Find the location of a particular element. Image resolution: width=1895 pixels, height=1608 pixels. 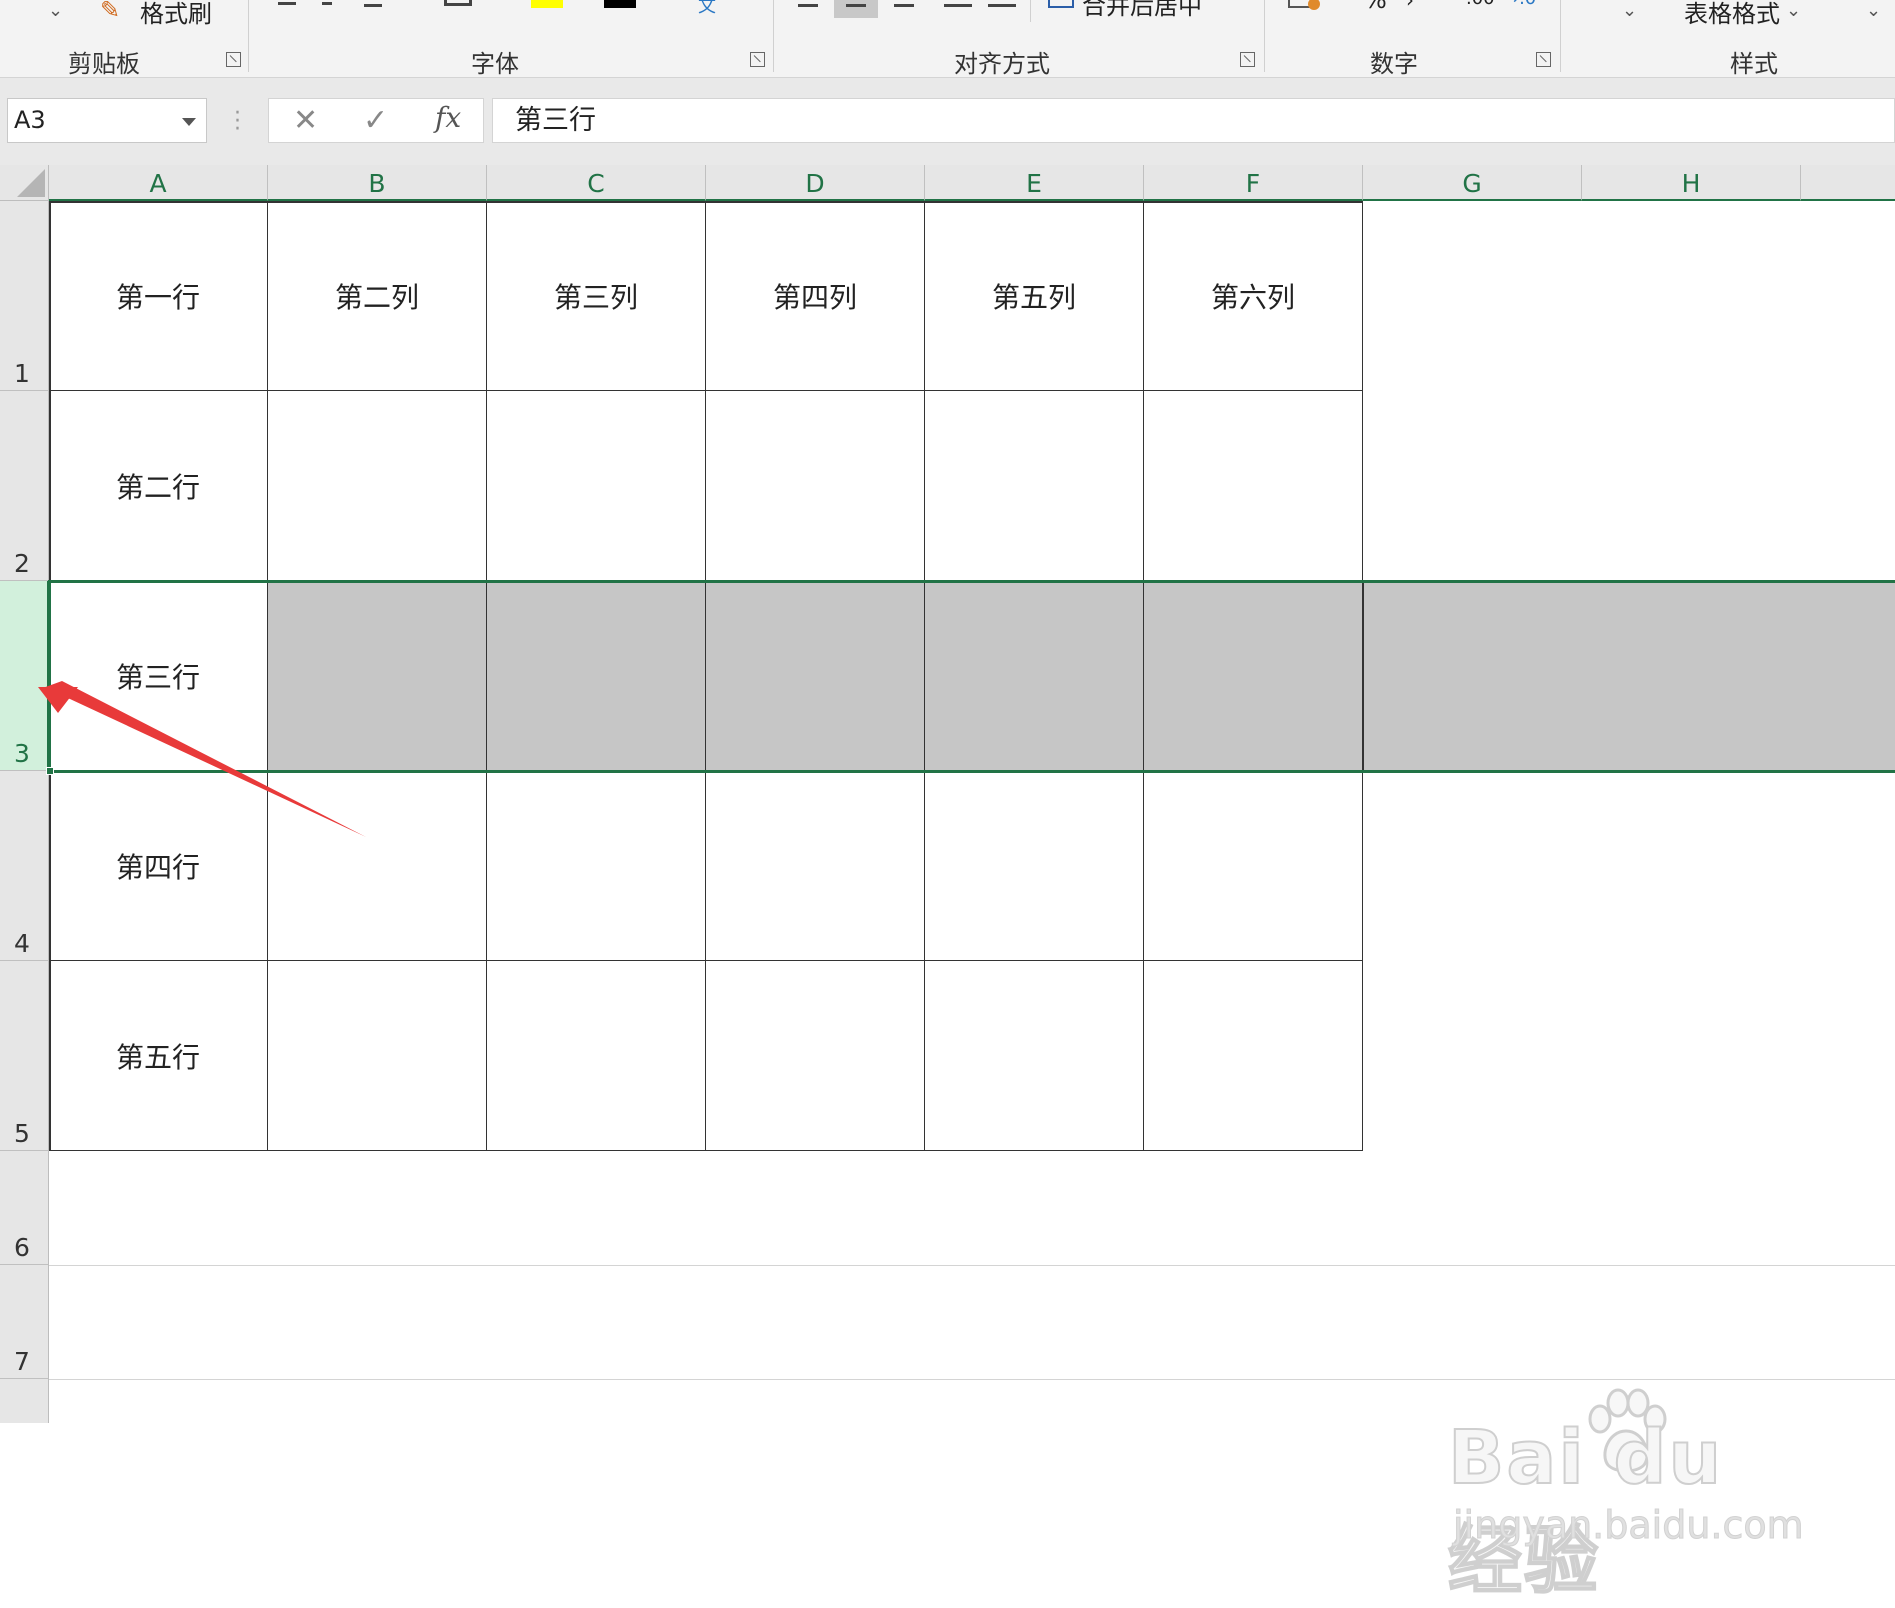

accounting-format-icon is located at coordinates (1304, 5).